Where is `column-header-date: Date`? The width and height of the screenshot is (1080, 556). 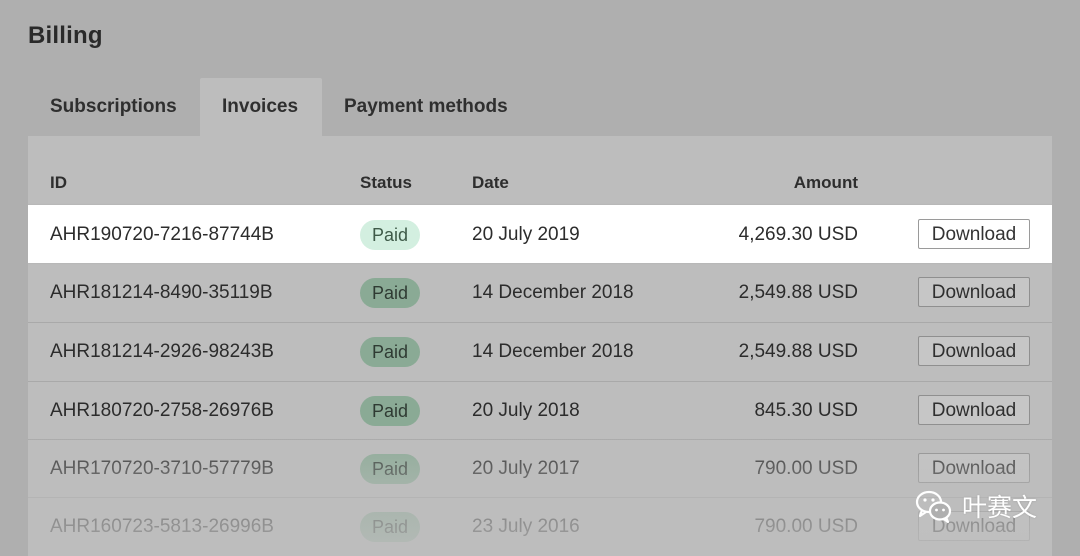
column-header-date: Date is located at coordinates (490, 182).